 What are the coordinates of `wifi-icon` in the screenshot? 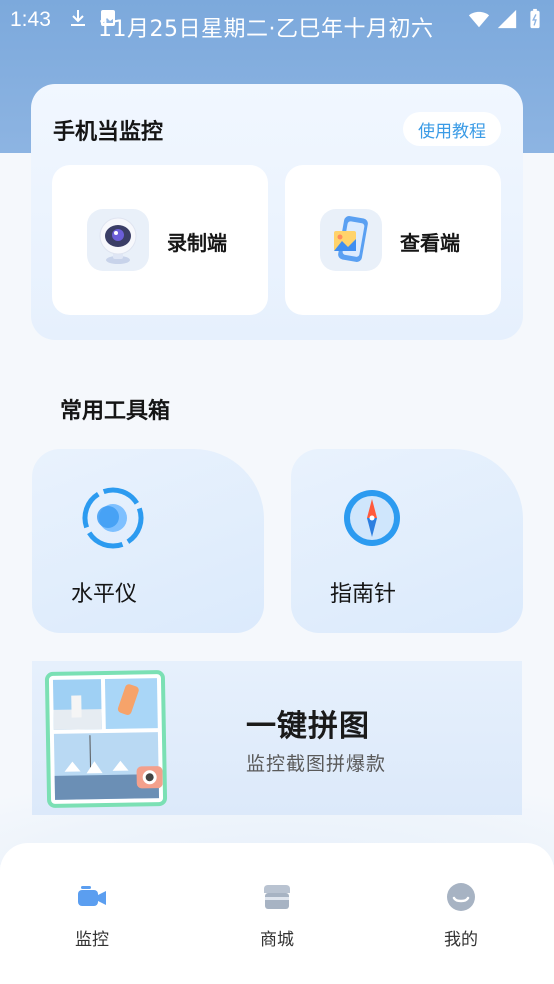 It's located at (479, 19).